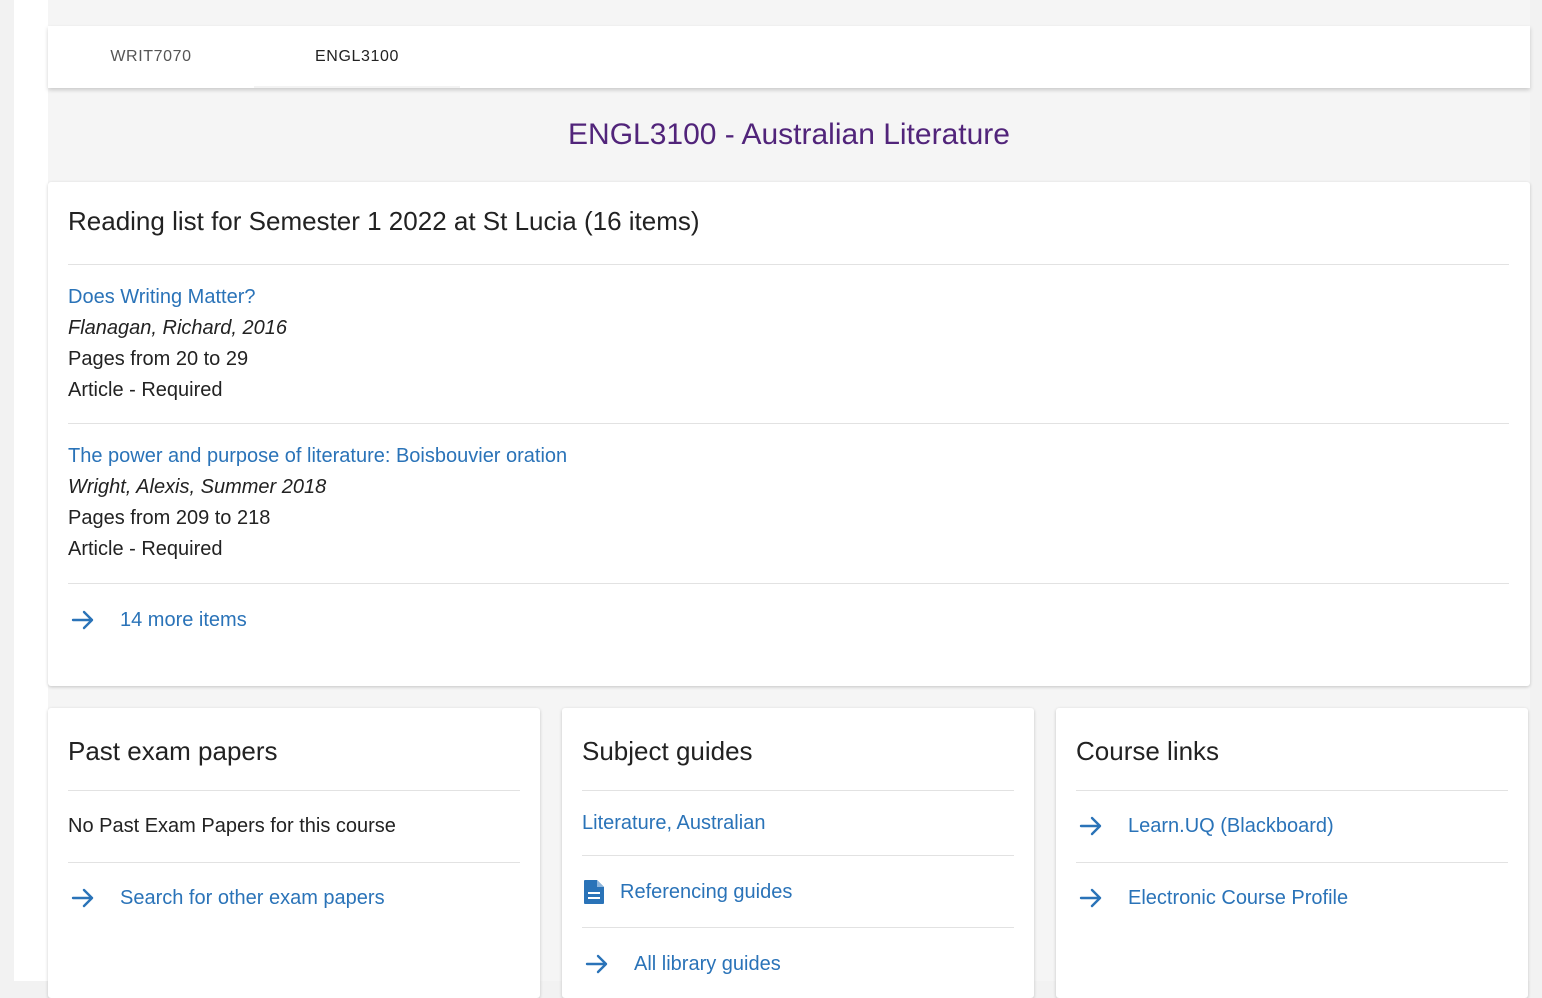 This screenshot has height=998, width=1542. What do you see at coordinates (158, 359) in the screenshot?
I see `reading-item-pages: Pages from 20 to 29` at bounding box center [158, 359].